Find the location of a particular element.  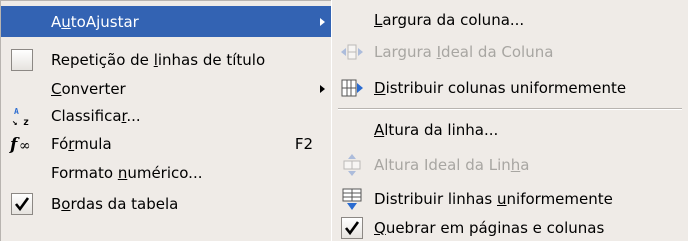

optimal-row-height-icon is located at coordinates (352, 165).